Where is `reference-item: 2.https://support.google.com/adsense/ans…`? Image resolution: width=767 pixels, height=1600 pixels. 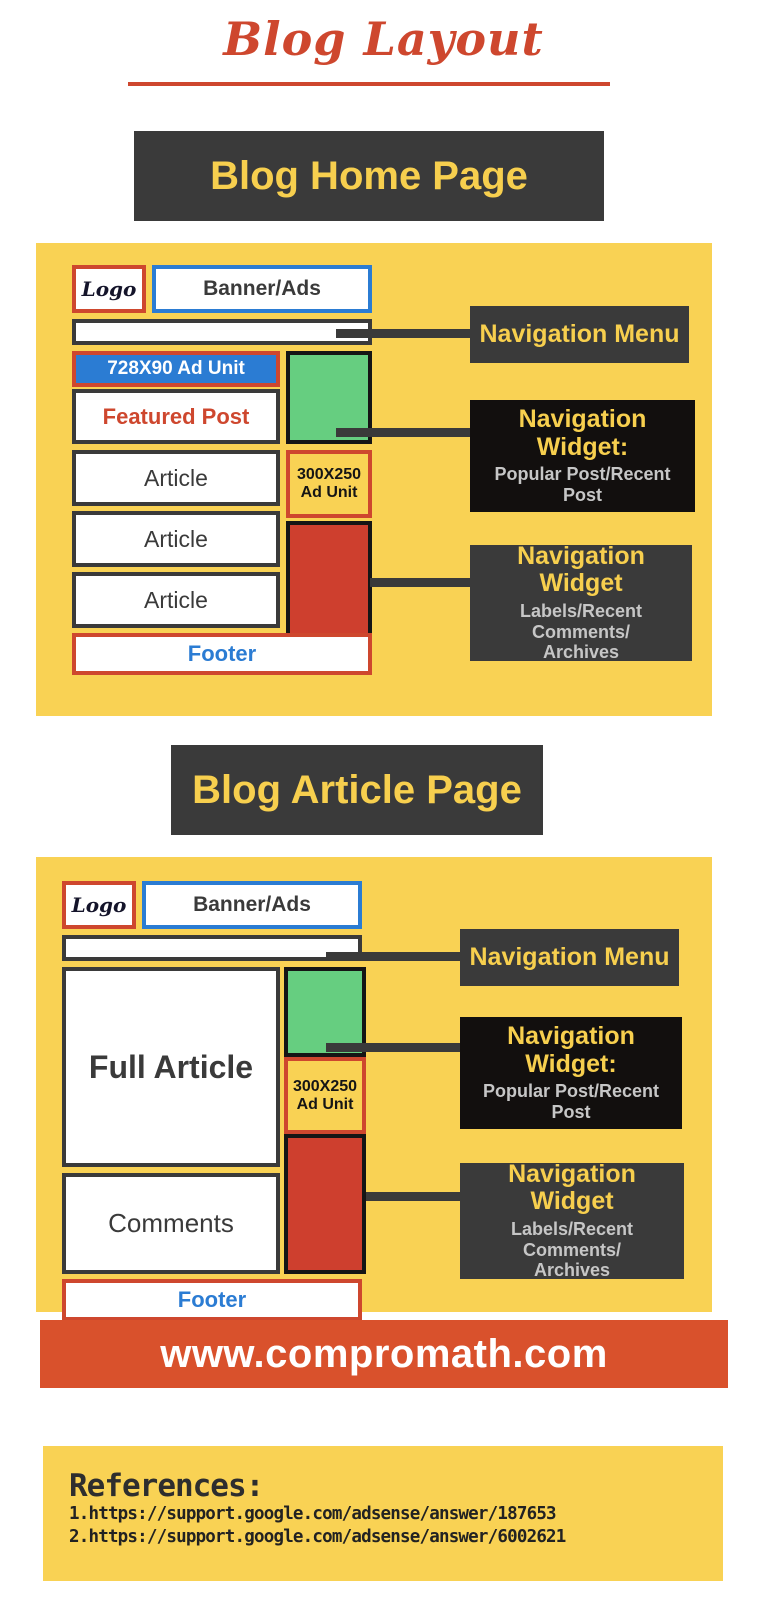 reference-item: 2.https://support.google.com/adsense/ans… is located at coordinates (396, 1537).